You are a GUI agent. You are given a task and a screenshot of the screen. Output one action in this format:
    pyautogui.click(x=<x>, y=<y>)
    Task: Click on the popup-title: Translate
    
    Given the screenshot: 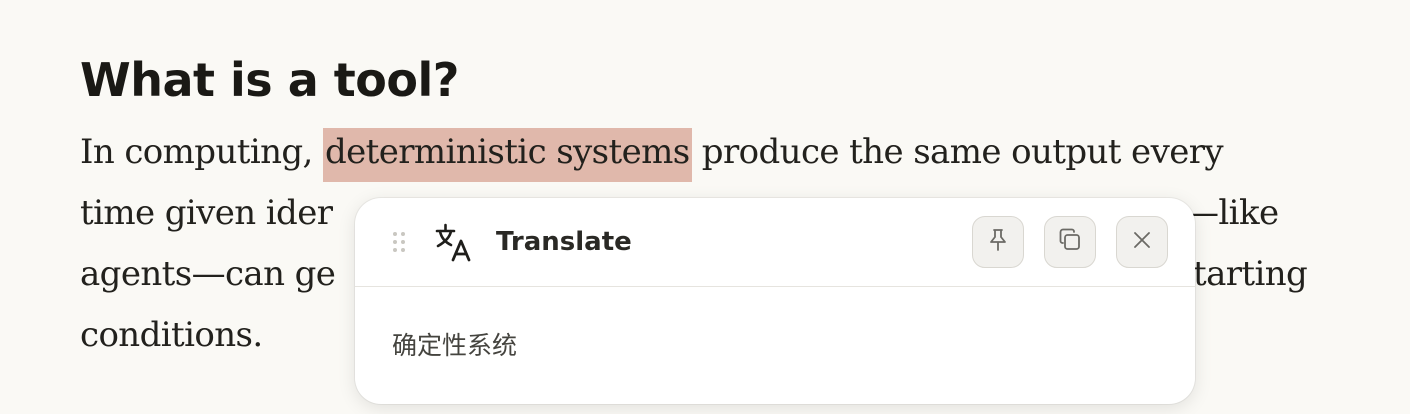 What is the action you would take?
    pyautogui.click(x=564, y=242)
    